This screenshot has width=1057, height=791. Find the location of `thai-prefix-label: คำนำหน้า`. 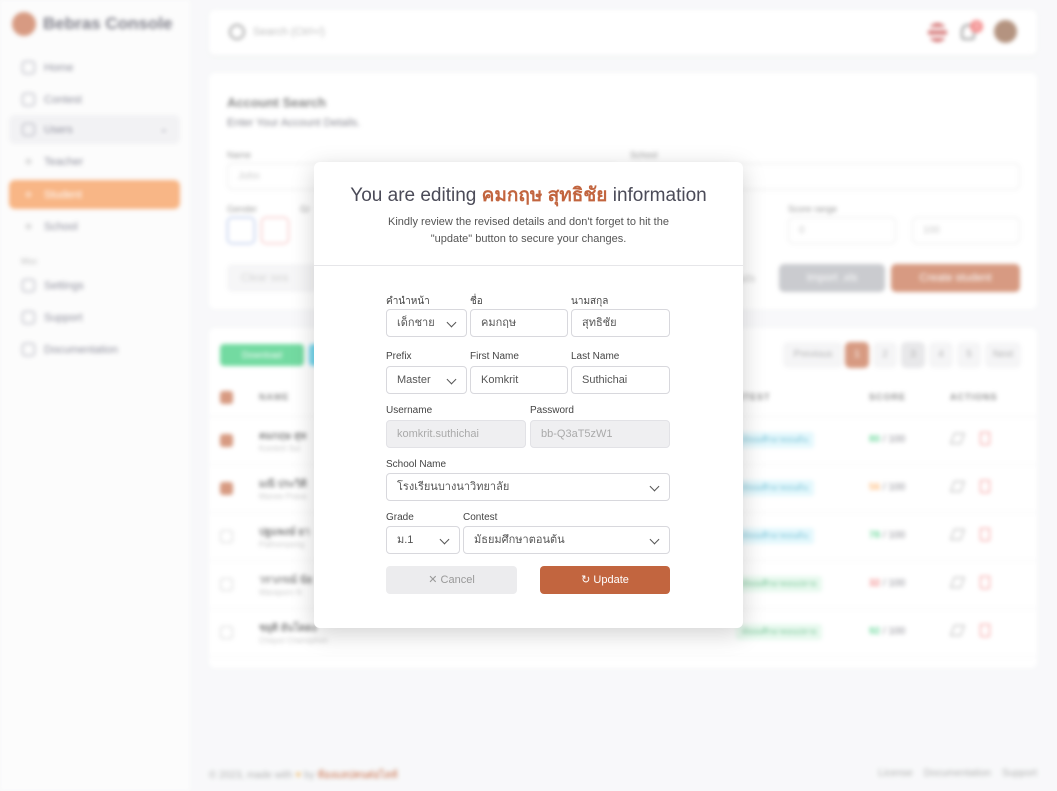

thai-prefix-label: คำนำหน้า is located at coordinates (408, 301).